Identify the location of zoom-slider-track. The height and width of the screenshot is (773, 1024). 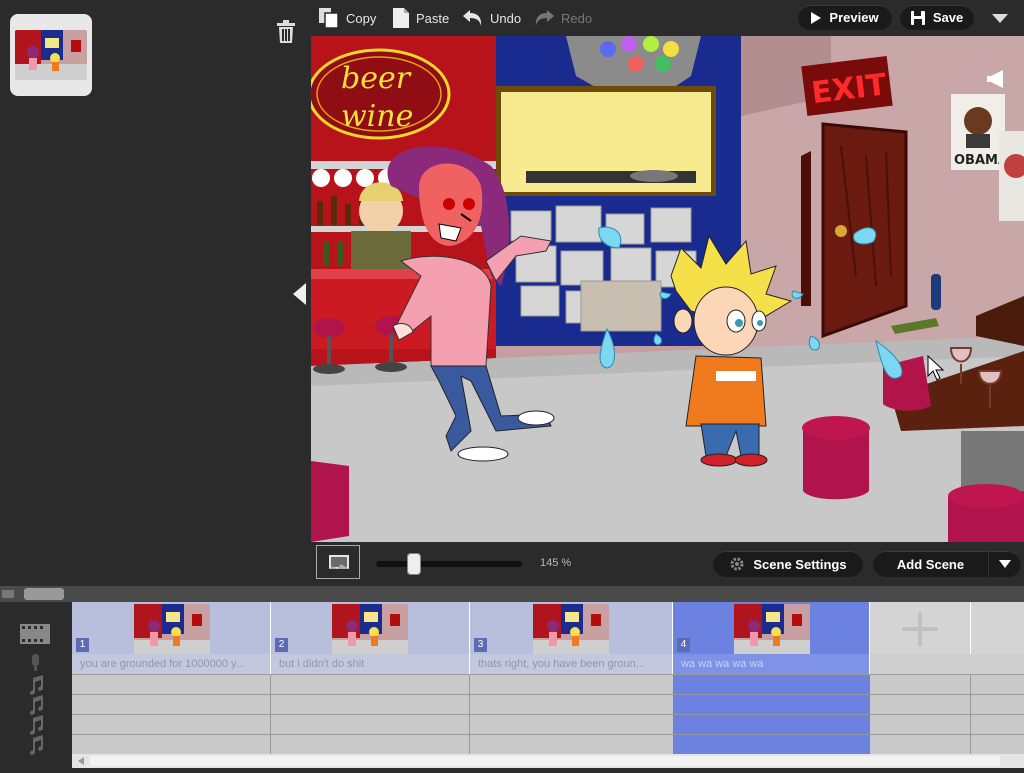
(449, 564).